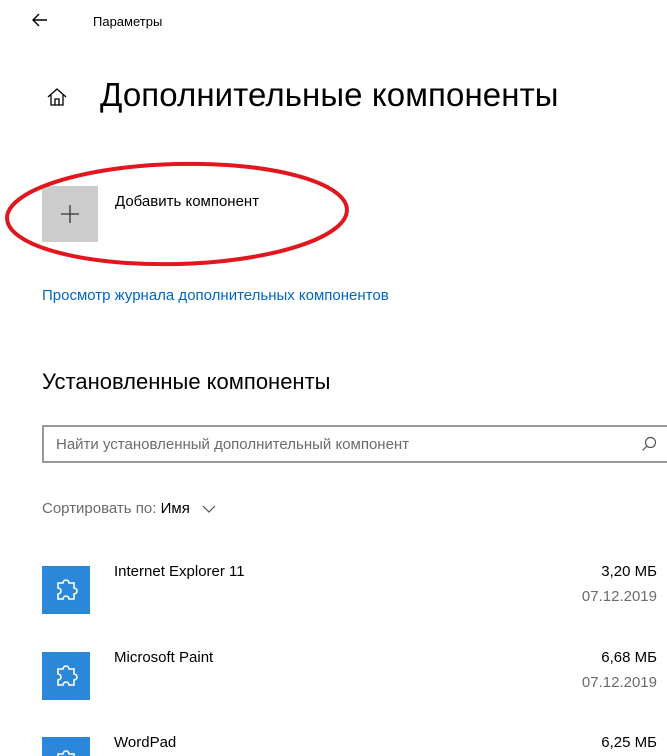  What do you see at coordinates (57, 97) in the screenshot?
I see `home-icon` at bounding box center [57, 97].